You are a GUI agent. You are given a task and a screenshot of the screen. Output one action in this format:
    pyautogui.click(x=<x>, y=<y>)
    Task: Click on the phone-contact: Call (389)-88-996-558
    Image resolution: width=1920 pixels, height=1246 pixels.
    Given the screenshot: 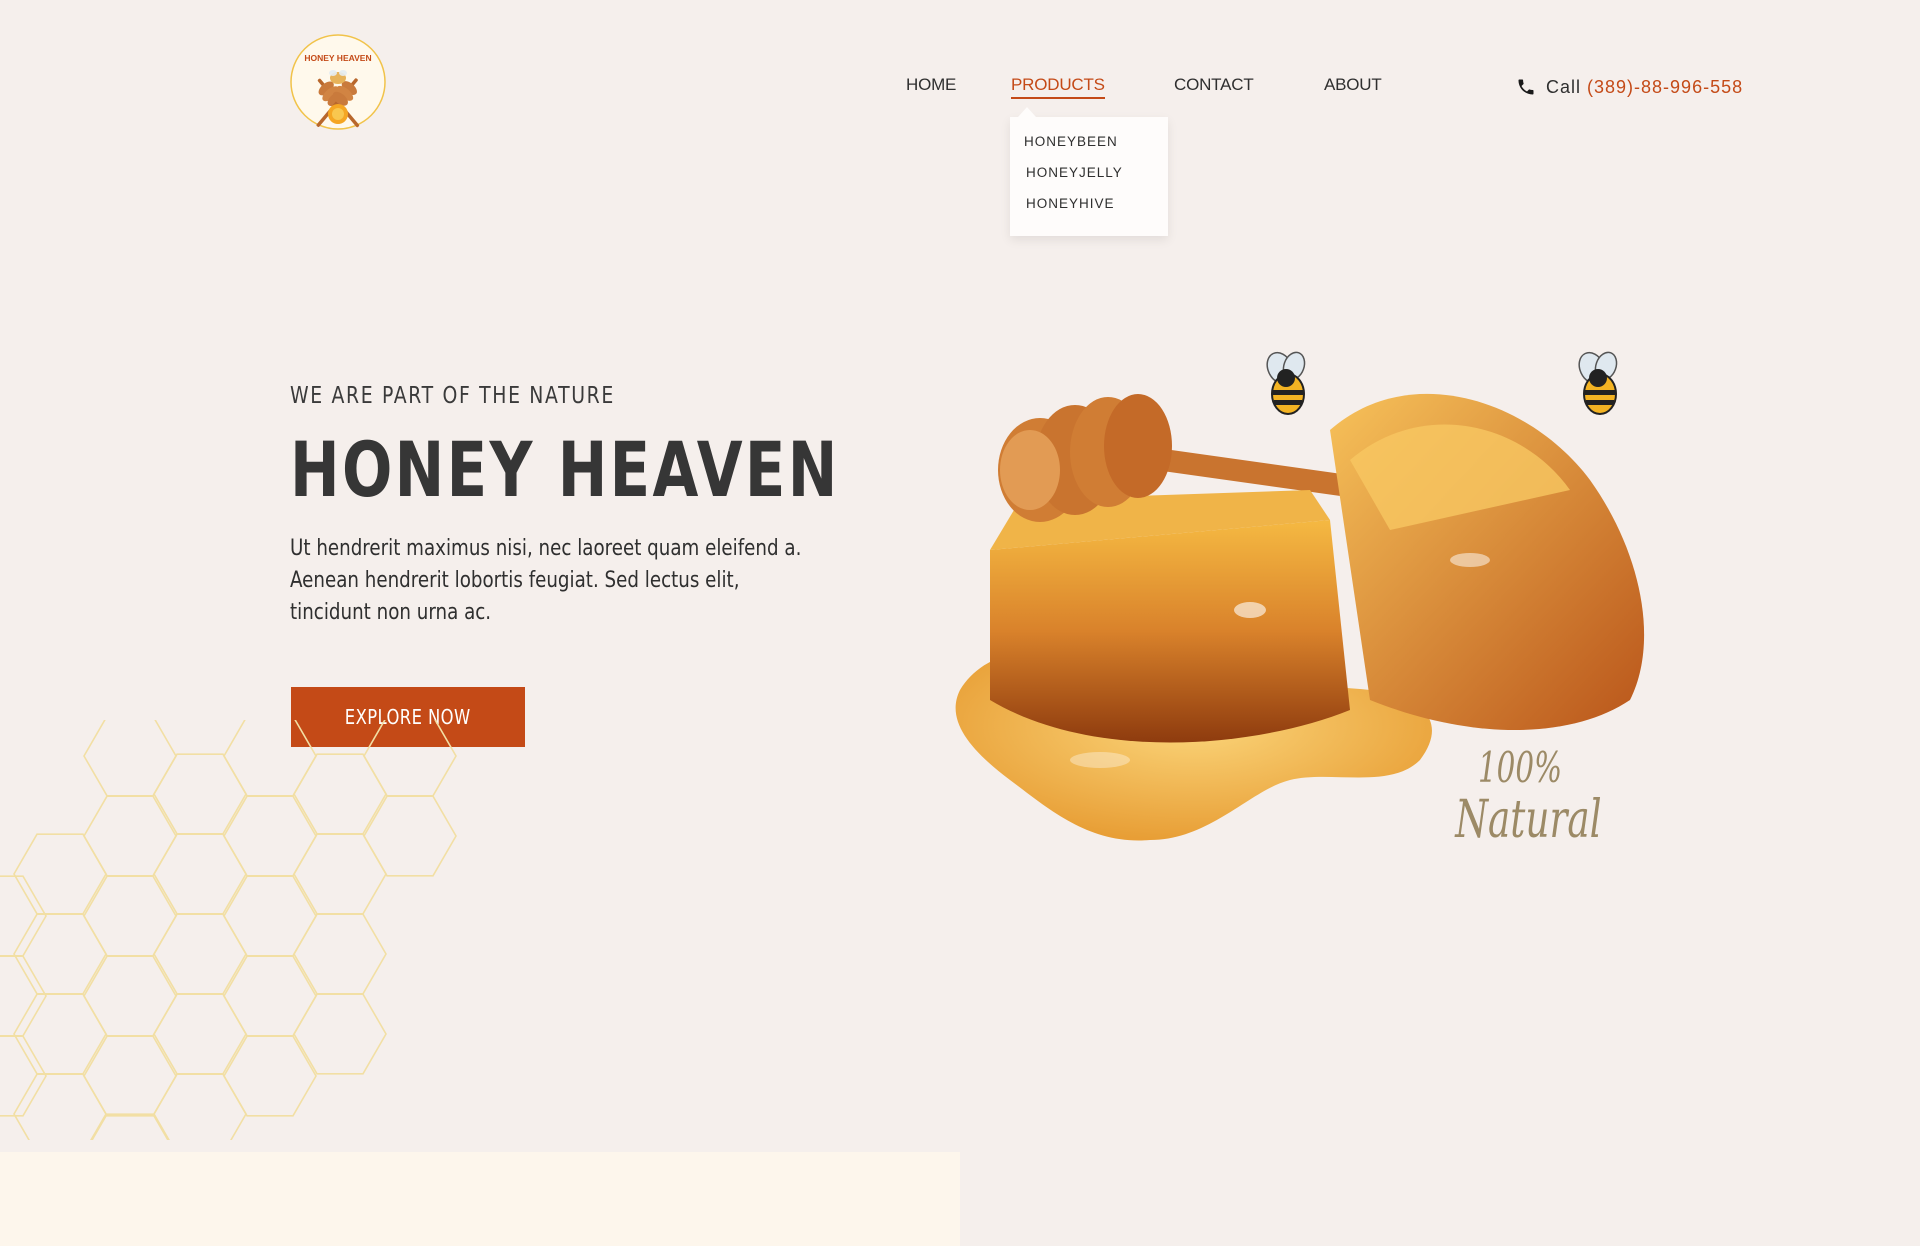 What is the action you would take?
    pyautogui.click(x=1629, y=87)
    